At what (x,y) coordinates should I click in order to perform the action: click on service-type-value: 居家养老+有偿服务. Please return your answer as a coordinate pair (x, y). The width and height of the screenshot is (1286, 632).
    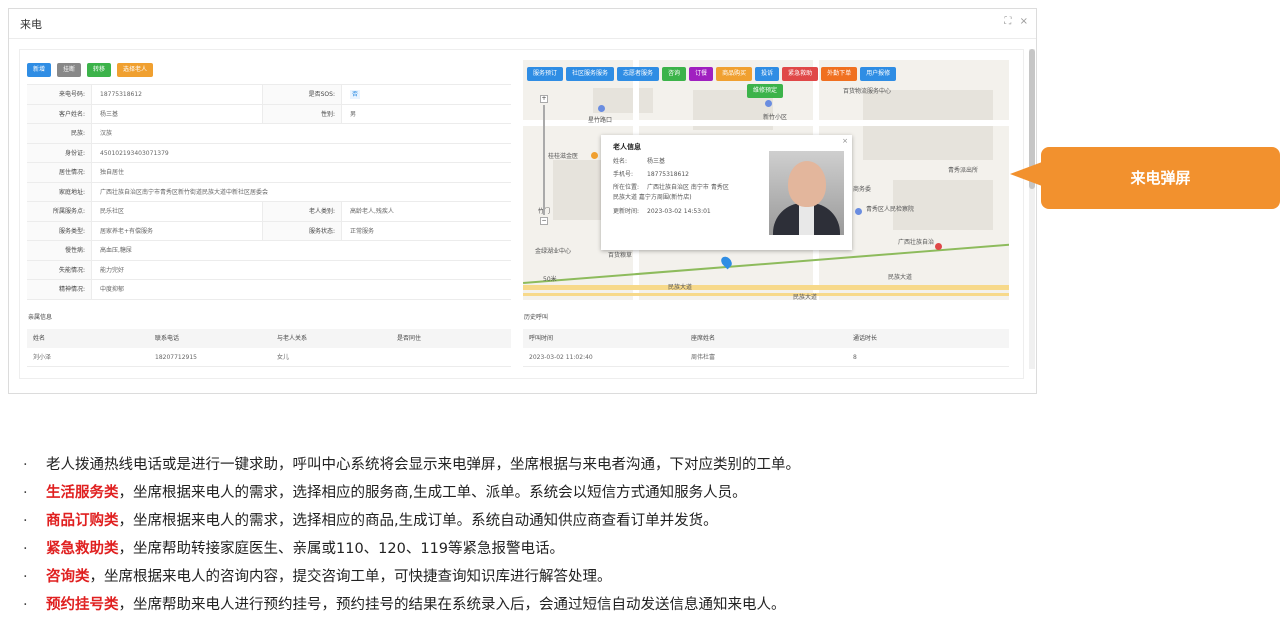
    Looking at the image, I should click on (177, 231).